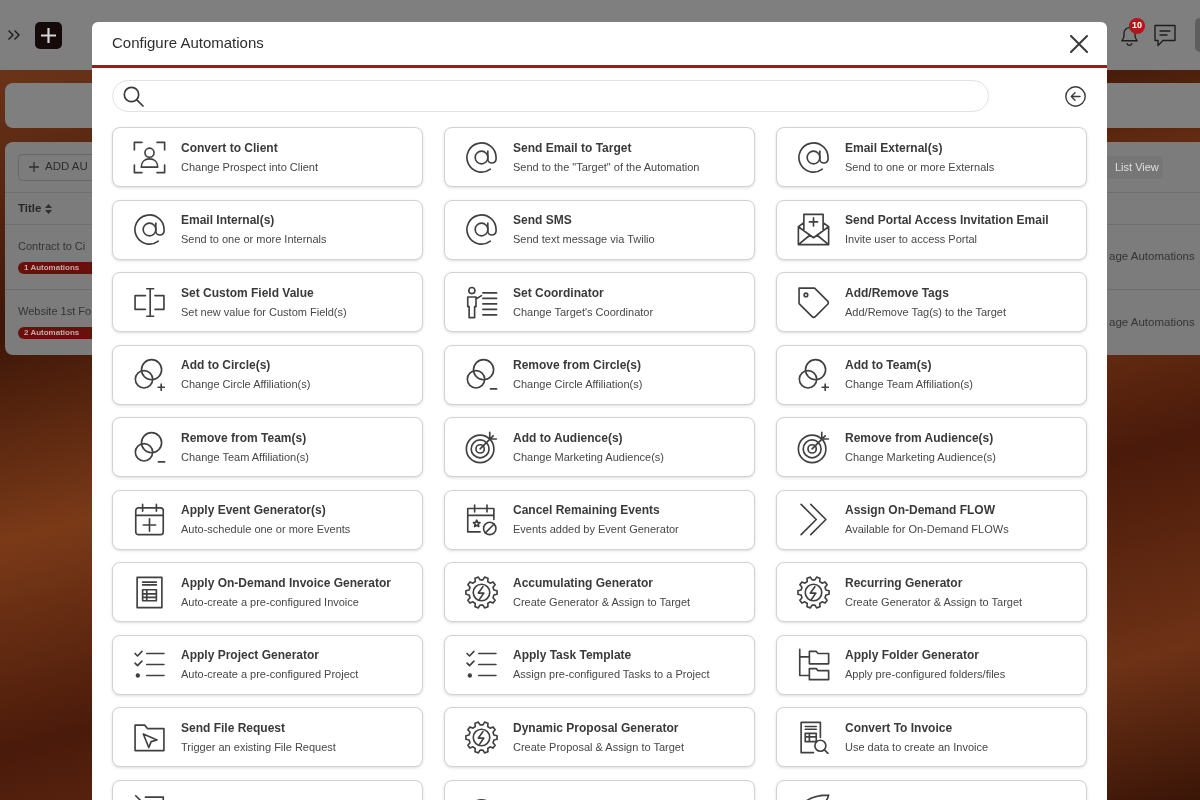 The height and width of the screenshot is (800, 1200). Describe the element at coordinates (947, 220) in the screenshot. I see `card-title: Send Portal Access Invitation Email` at that location.